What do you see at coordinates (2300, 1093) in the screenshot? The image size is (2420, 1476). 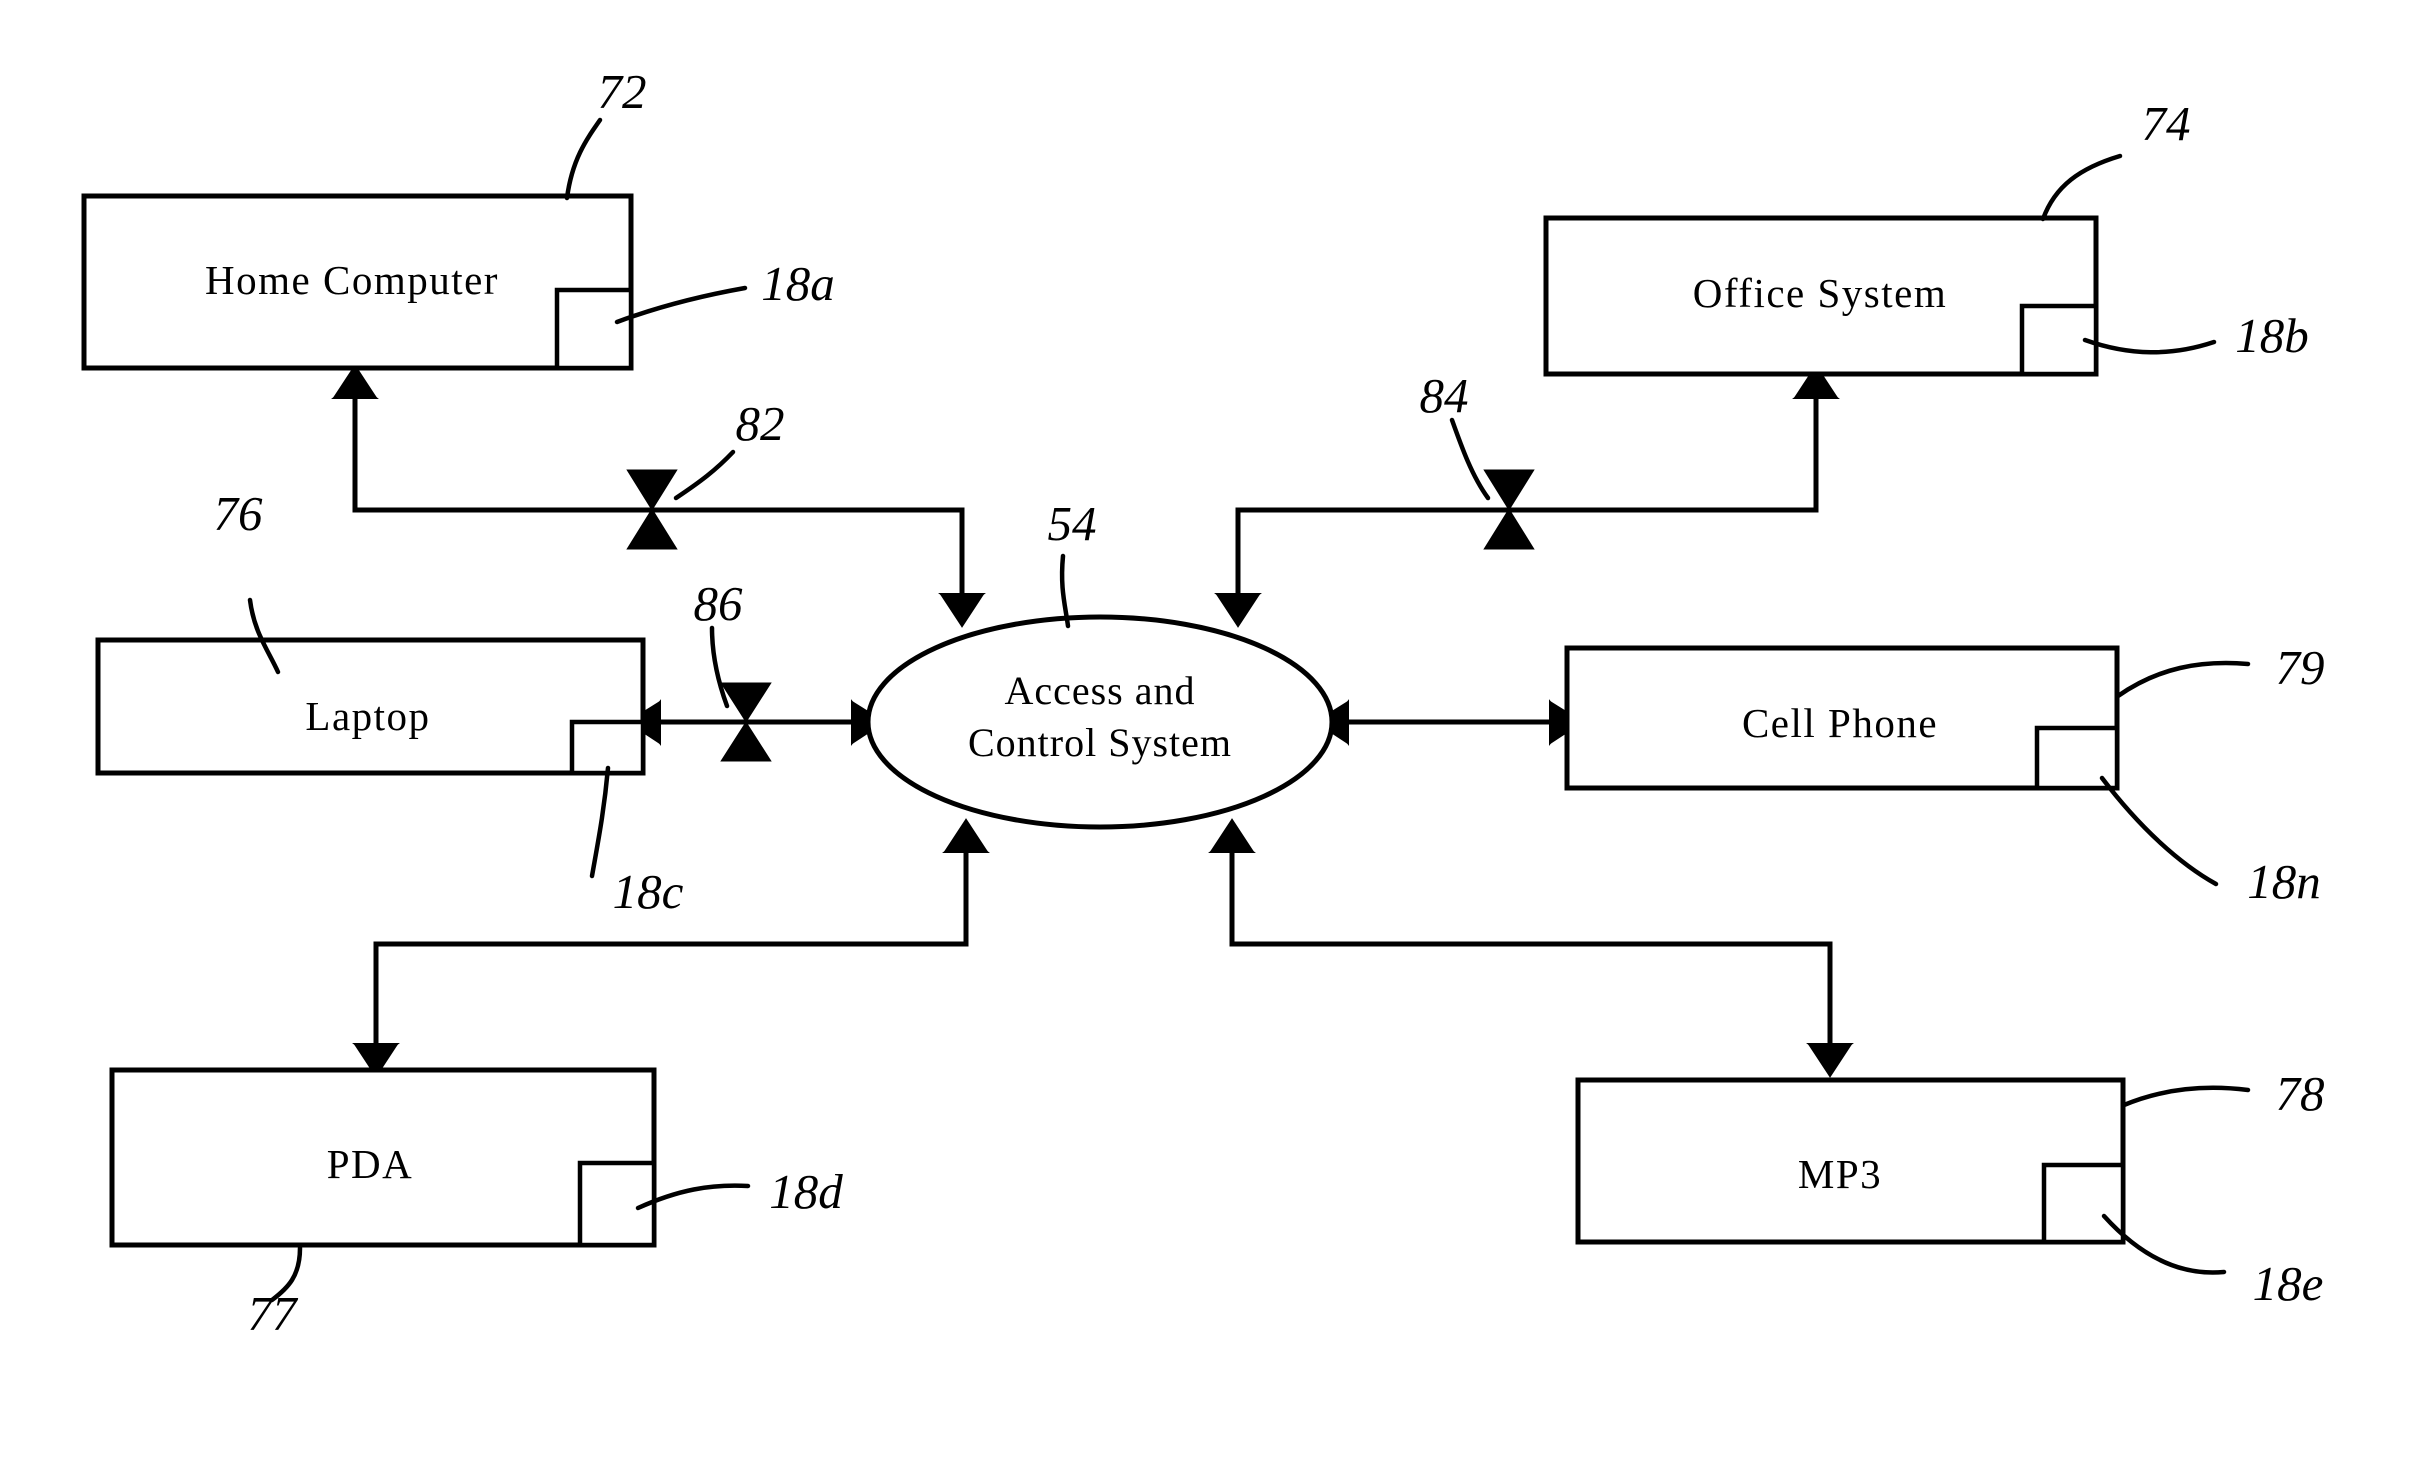 I see `ref-78: 78` at bounding box center [2300, 1093].